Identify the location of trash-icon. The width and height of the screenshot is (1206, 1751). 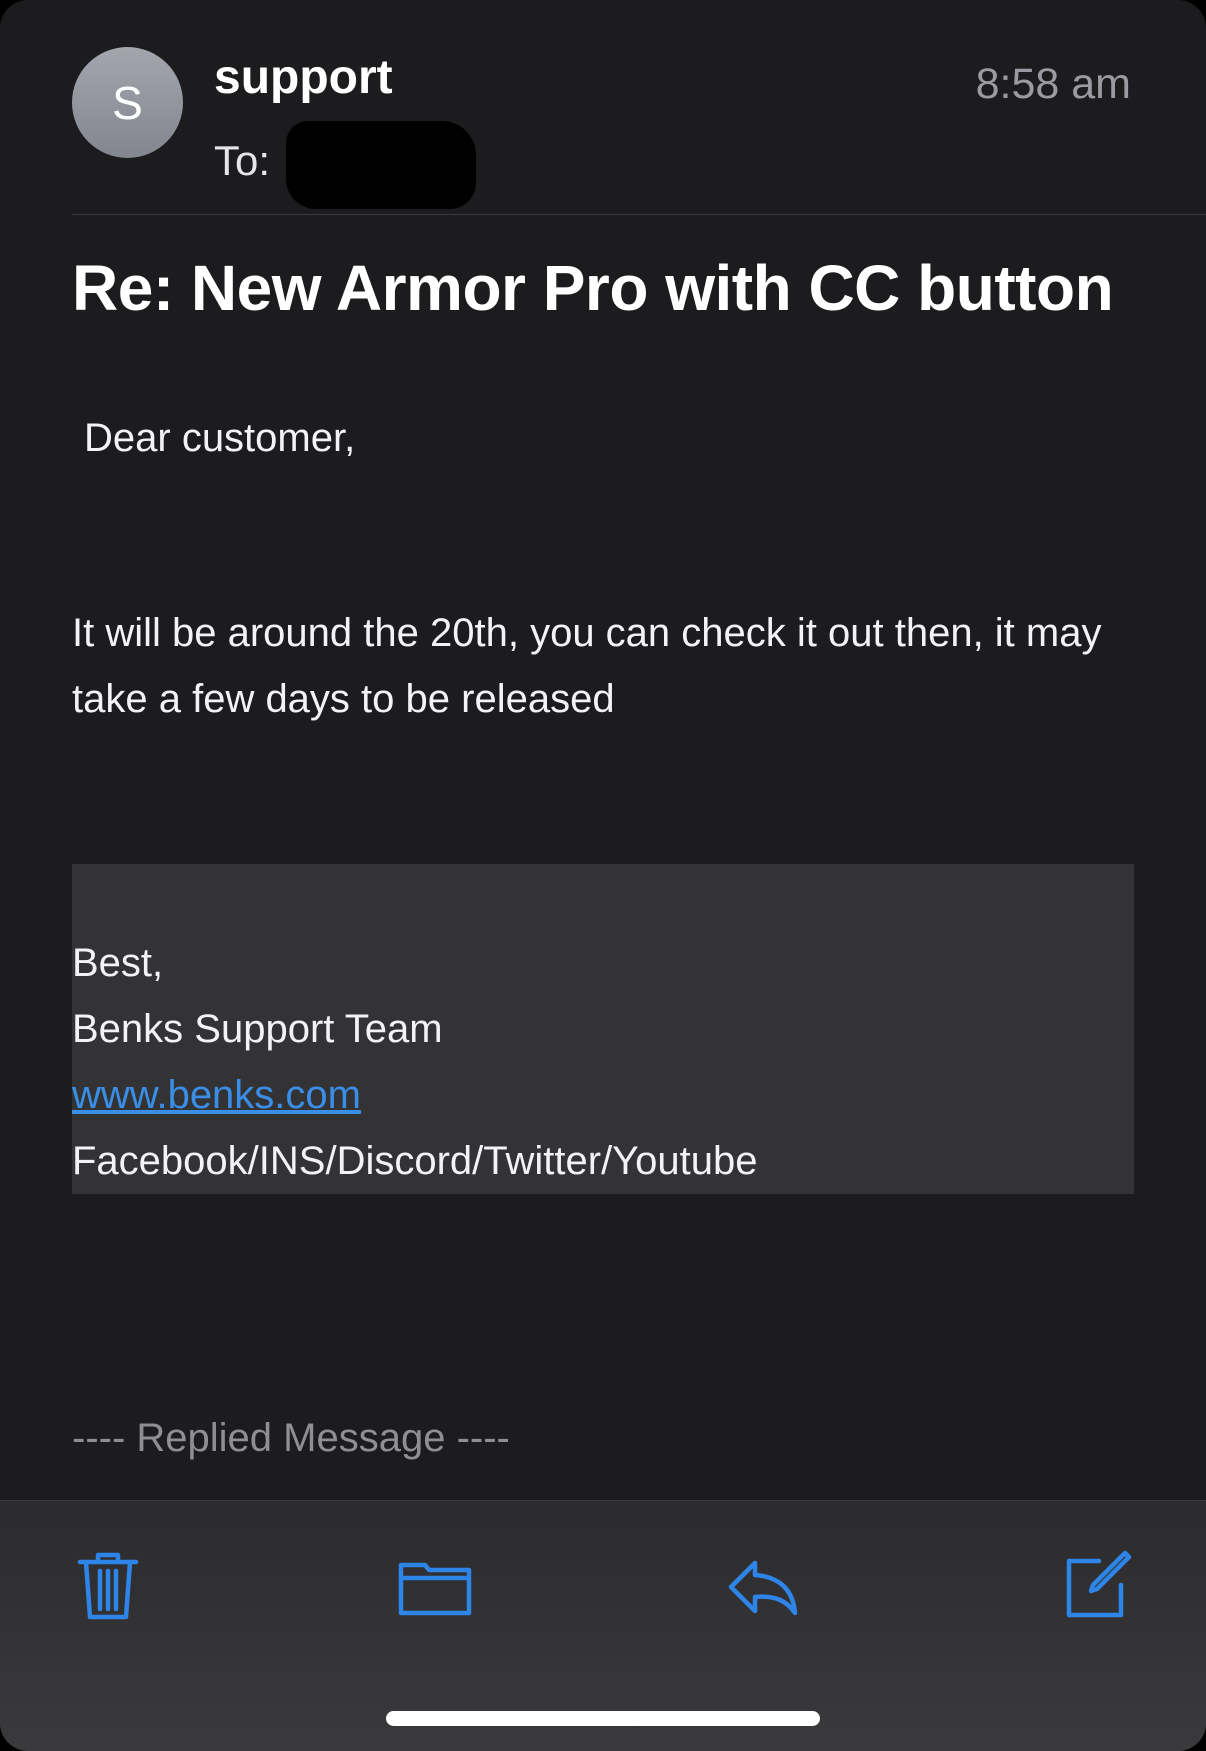
(108, 1586).